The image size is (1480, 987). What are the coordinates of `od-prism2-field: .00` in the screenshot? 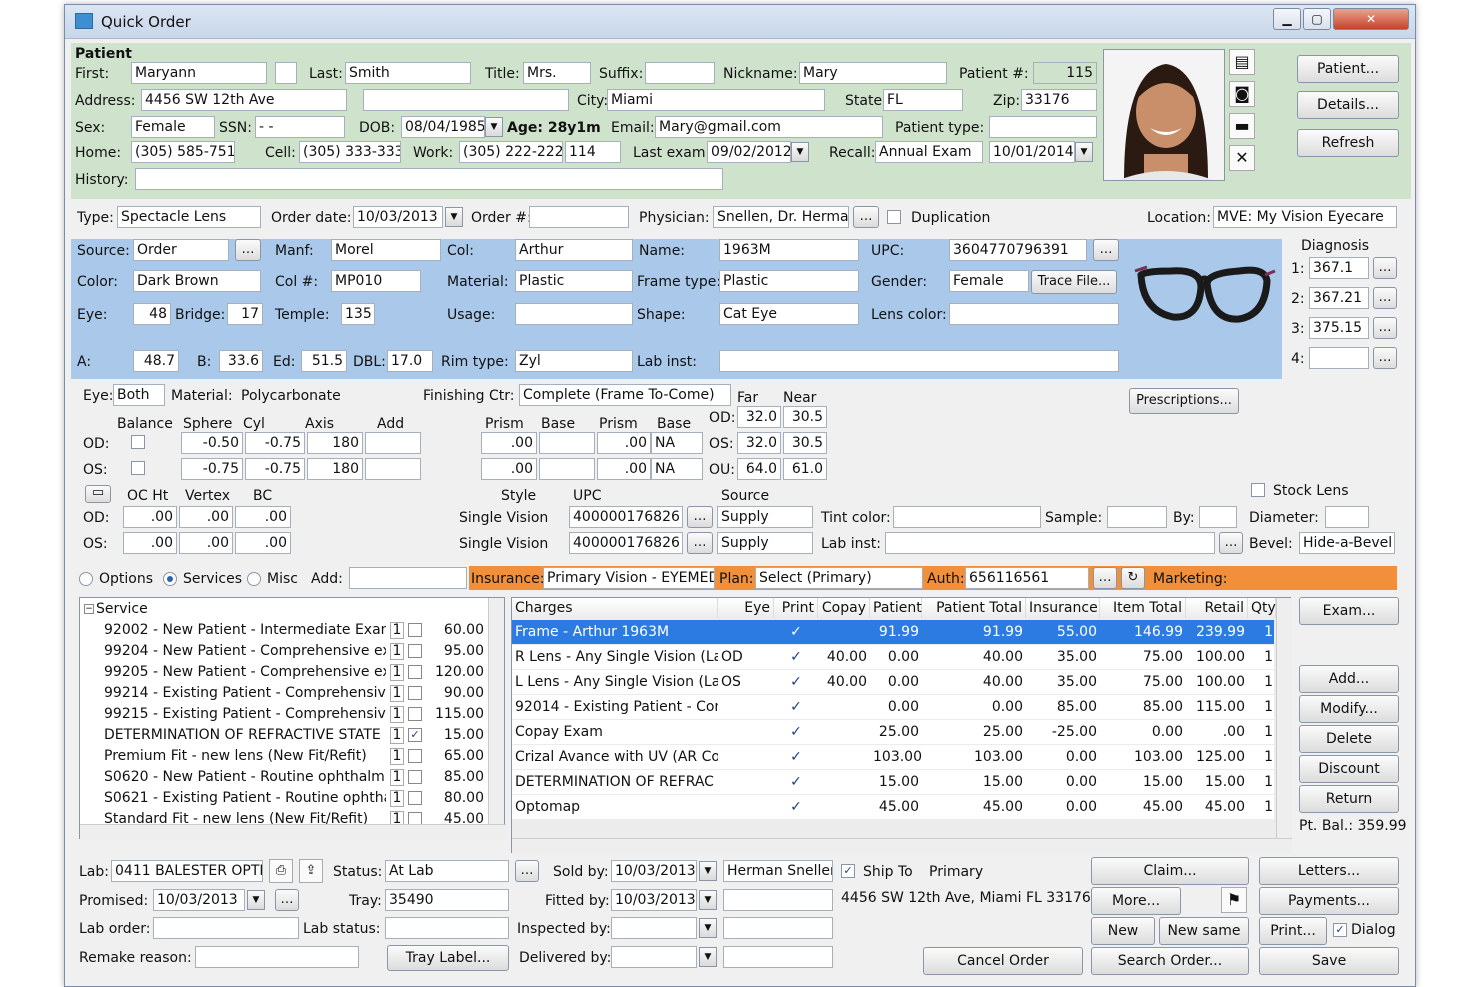 It's located at (624, 443).